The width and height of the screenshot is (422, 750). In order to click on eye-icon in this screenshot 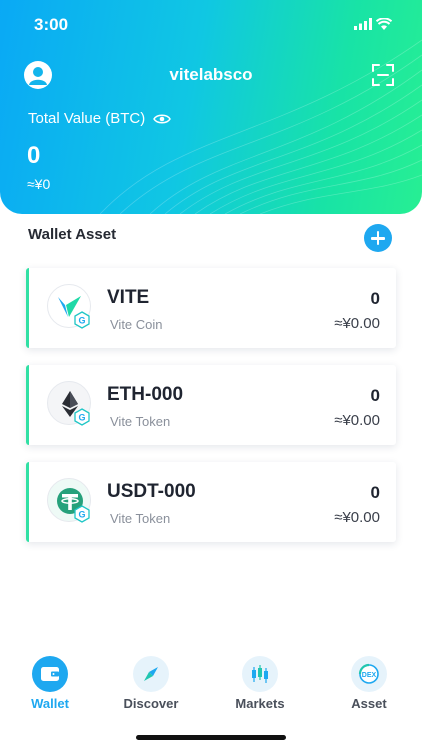, I will do `click(162, 119)`.